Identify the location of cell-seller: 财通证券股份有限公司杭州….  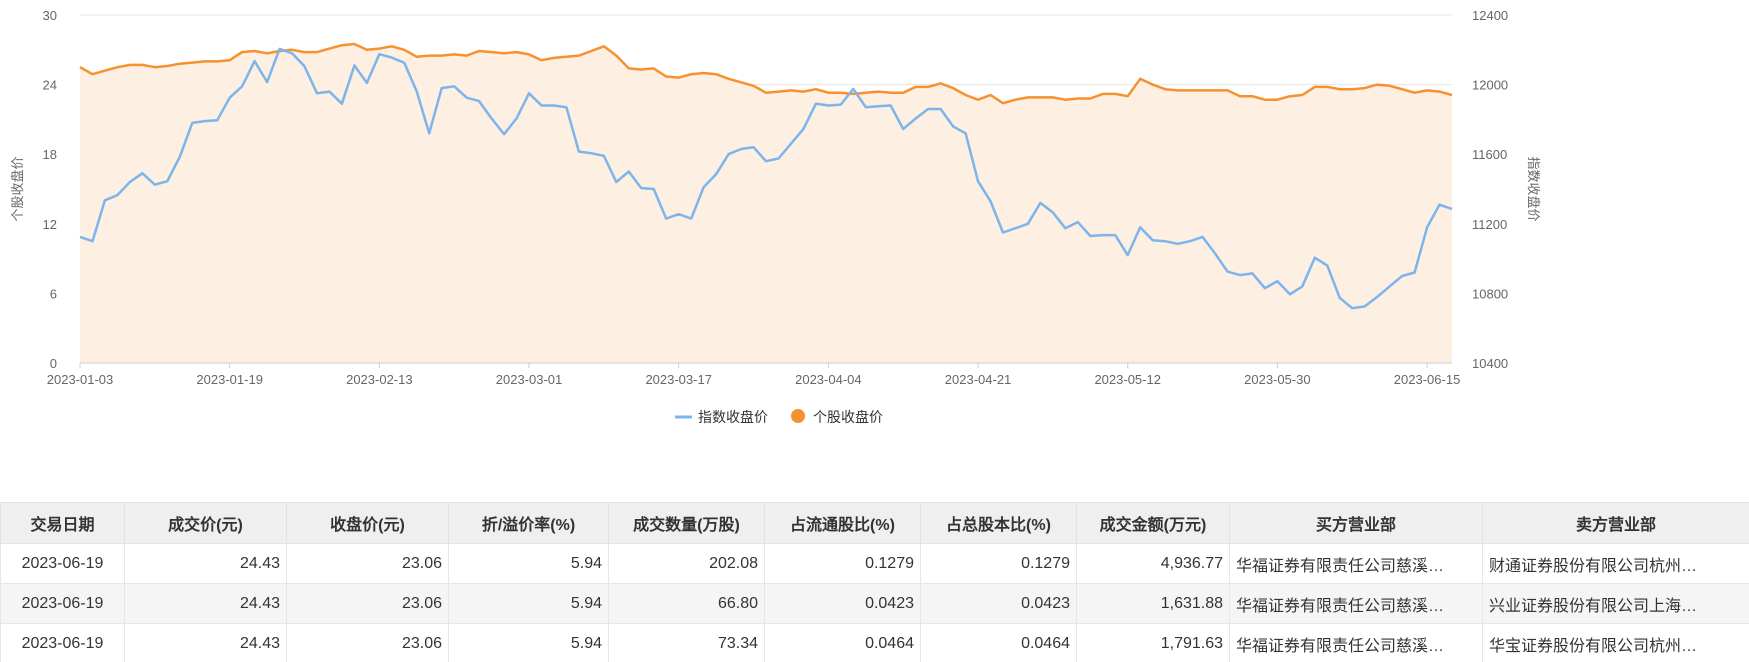
(1615, 563).